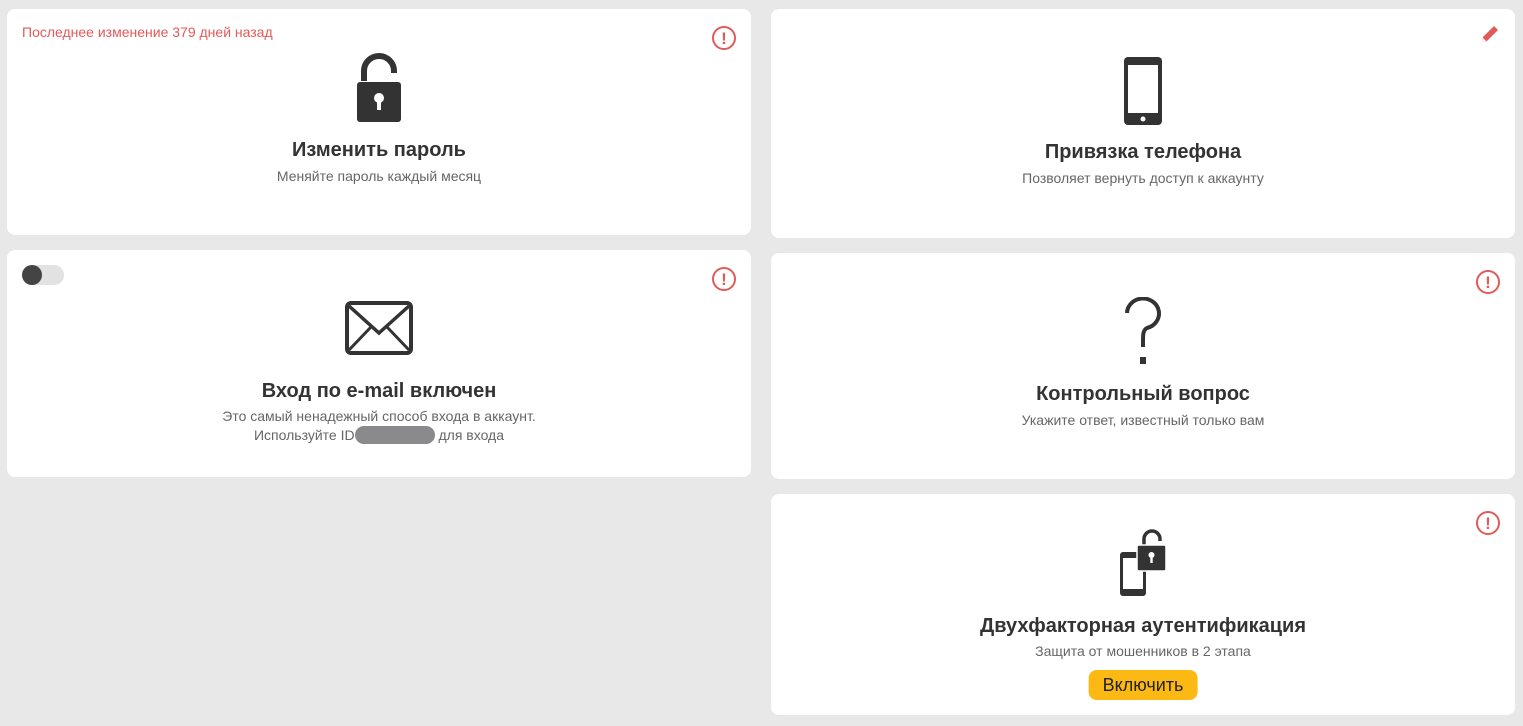  I want to click on id-prefix: Используйте ID, so click(304, 435).